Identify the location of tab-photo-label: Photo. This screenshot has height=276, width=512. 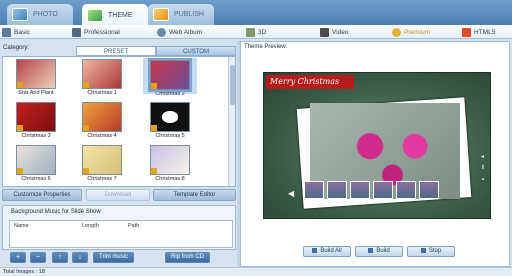
(45, 14).